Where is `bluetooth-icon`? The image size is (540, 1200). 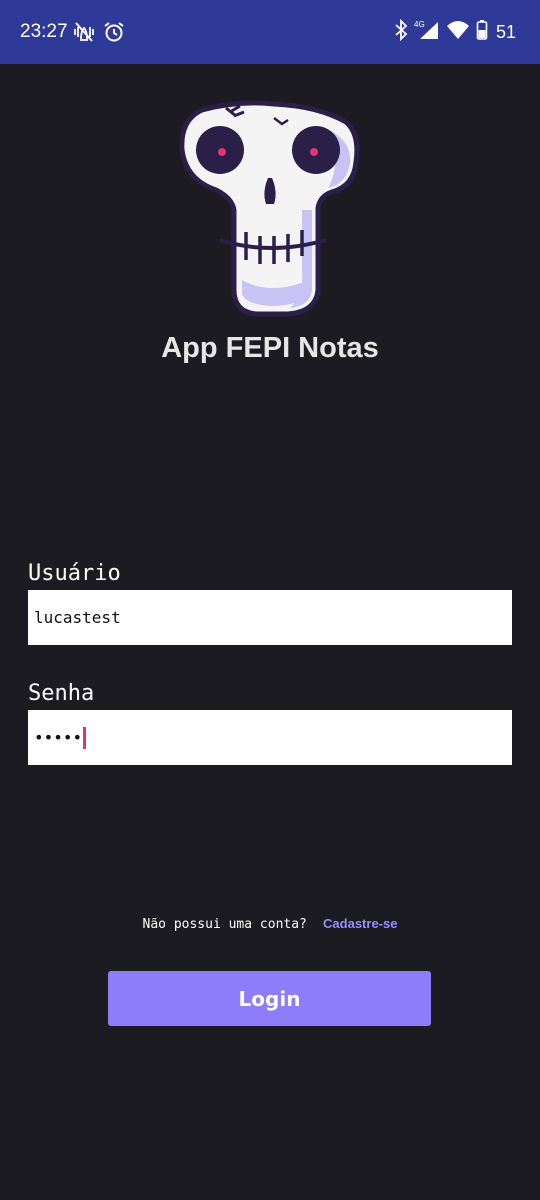
bluetooth-icon is located at coordinates (401, 31).